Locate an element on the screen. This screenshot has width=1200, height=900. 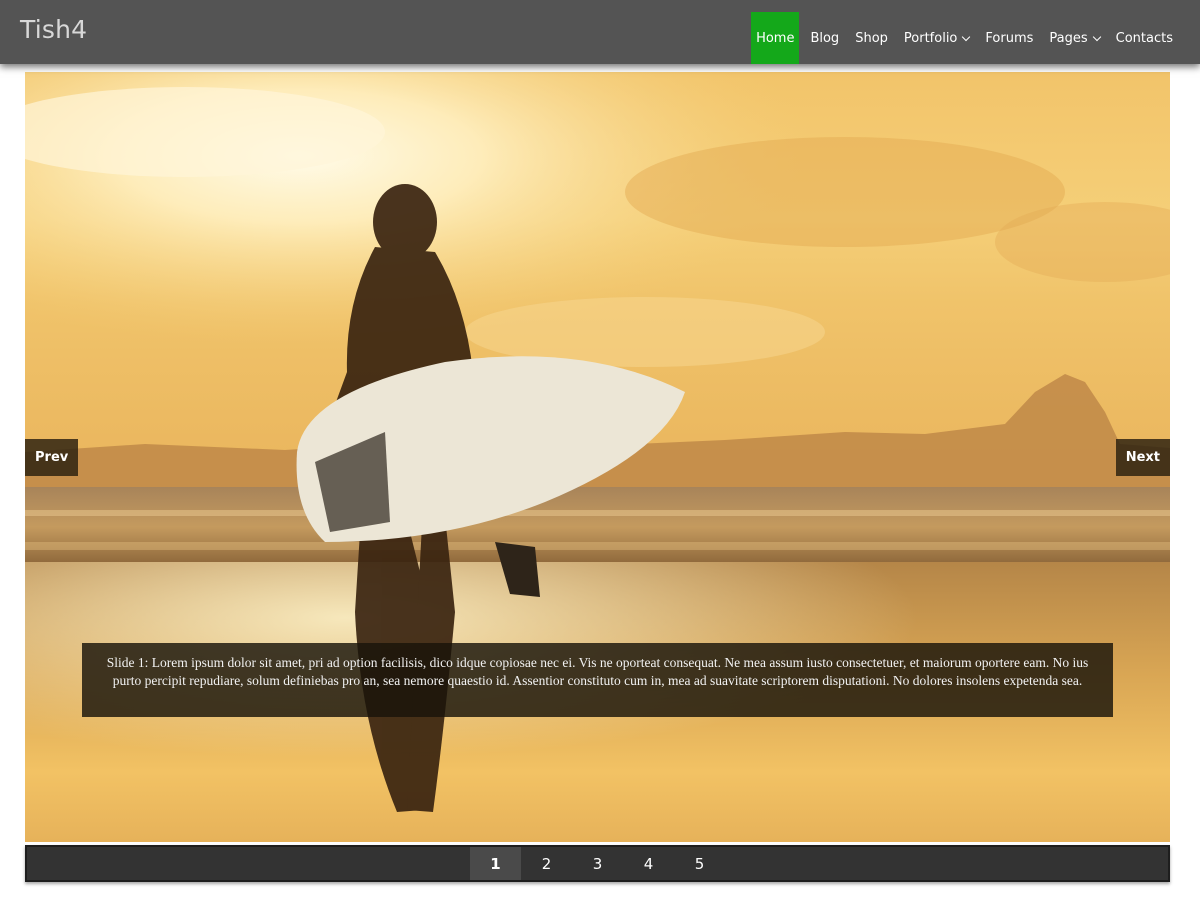
nav-item-contacts: Contacts is located at coordinates (1144, 38).